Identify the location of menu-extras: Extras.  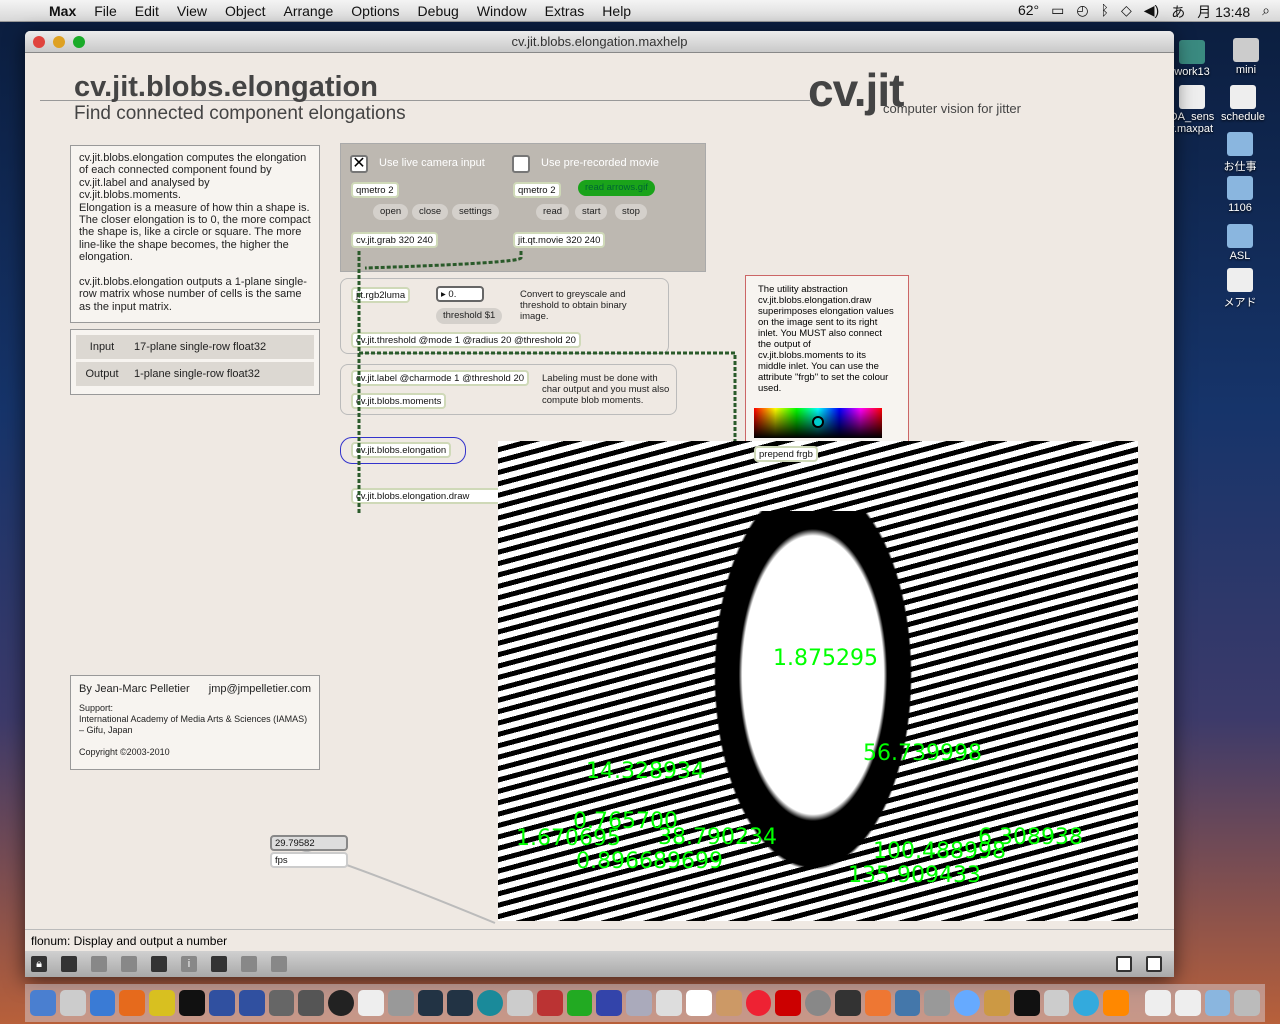
(565, 11).